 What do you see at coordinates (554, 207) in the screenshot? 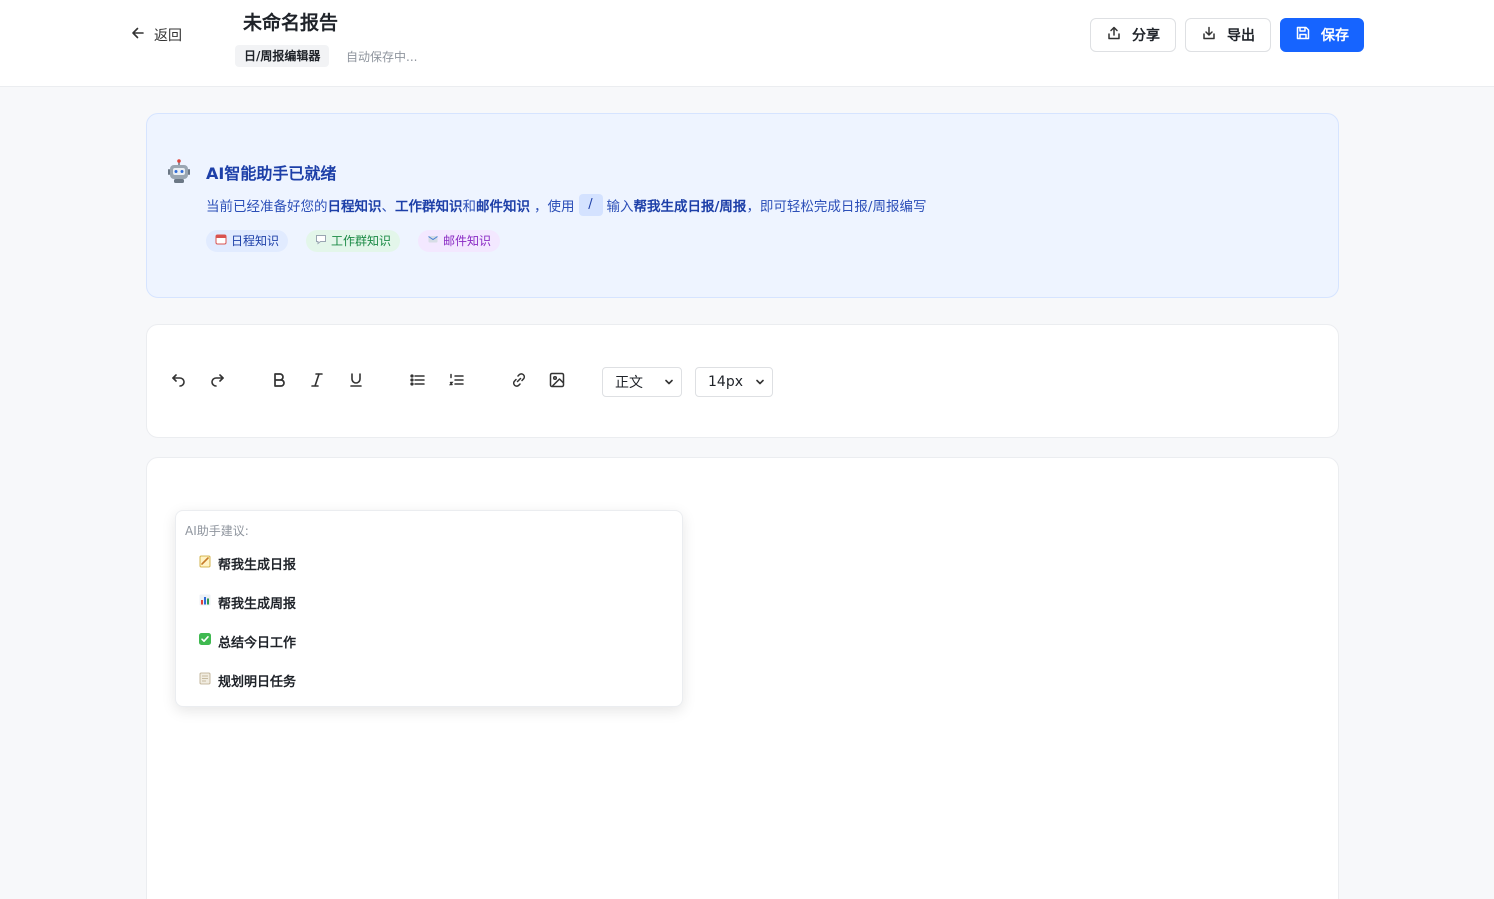
I see `desc-text: ，使用` at bounding box center [554, 207].